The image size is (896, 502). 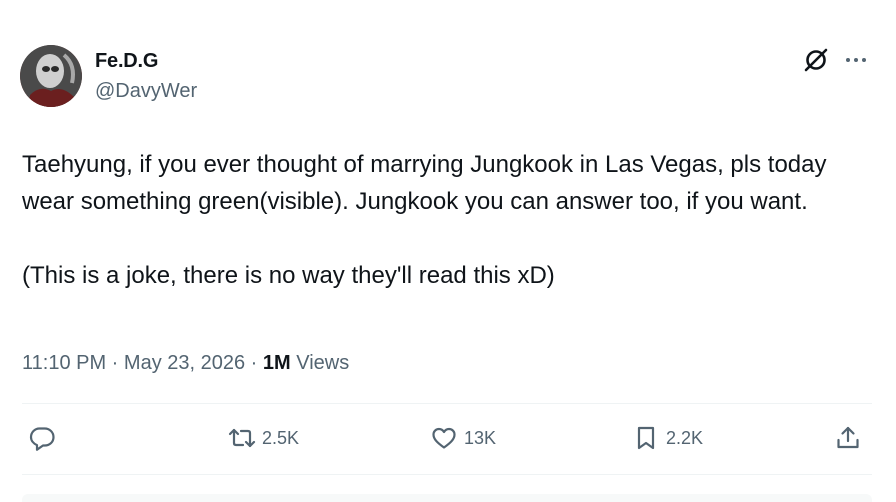 What do you see at coordinates (480, 437) in the screenshot?
I see `like-count: 13K` at bounding box center [480, 437].